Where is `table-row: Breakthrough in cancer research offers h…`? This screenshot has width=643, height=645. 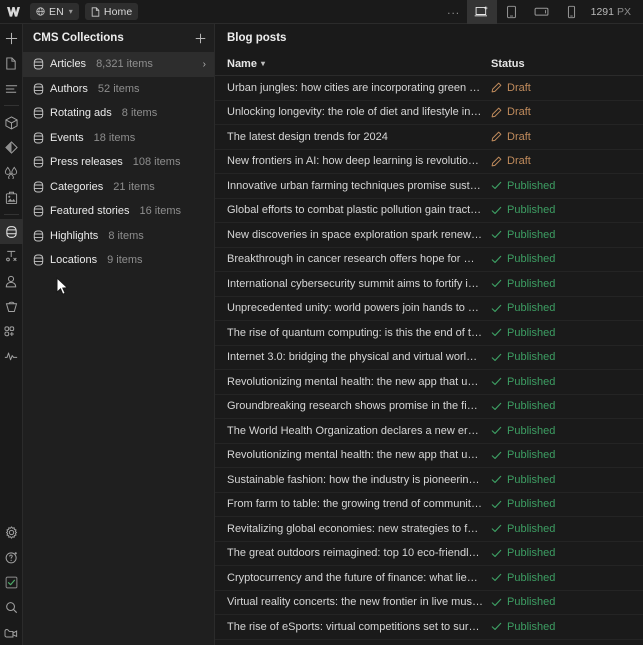
table-row: Breakthrough in cancer research offers h… is located at coordinates (429, 260).